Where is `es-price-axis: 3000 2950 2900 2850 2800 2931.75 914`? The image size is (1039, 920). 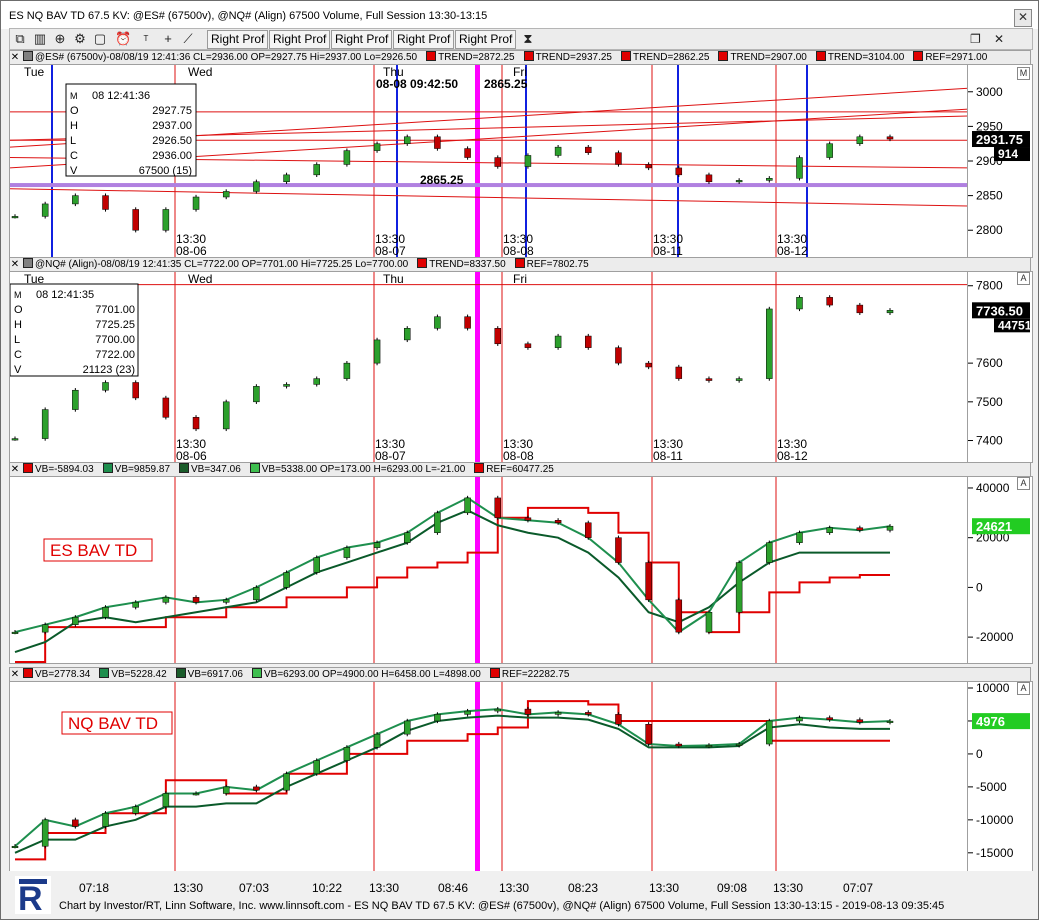 es-price-axis: 3000 2950 2900 2850 2800 2931.75 914 is located at coordinates (1000, 161).